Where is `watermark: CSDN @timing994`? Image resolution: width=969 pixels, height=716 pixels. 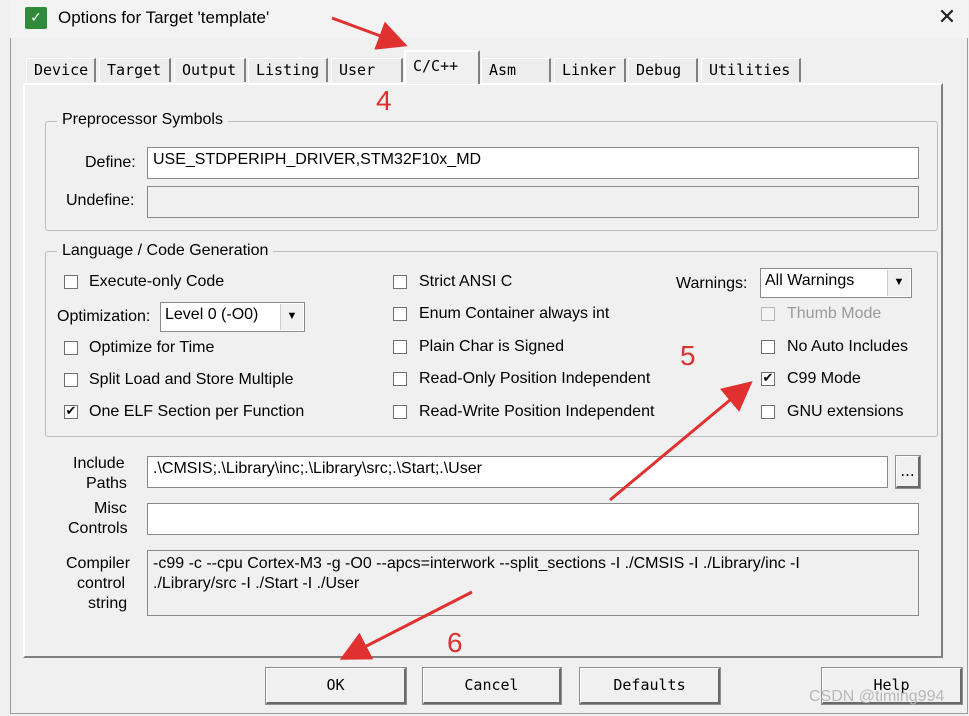 watermark: CSDN @timing994 is located at coordinates (877, 696).